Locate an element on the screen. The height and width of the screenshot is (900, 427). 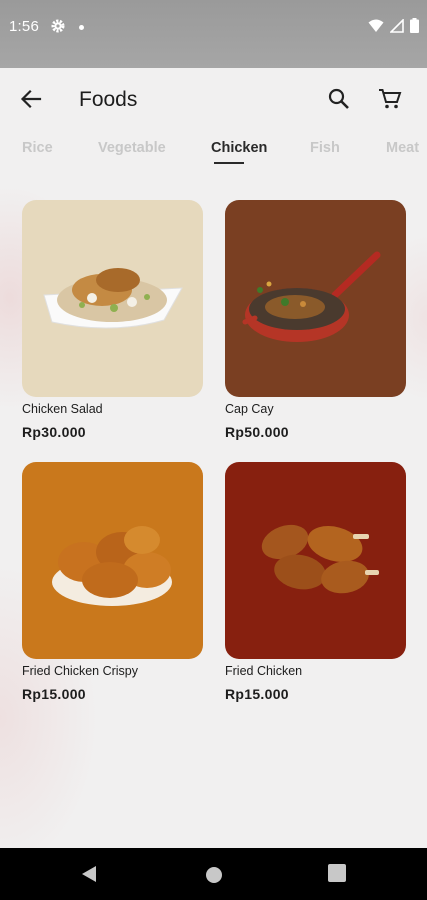
frying-pan-image is located at coordinates (311, 296).